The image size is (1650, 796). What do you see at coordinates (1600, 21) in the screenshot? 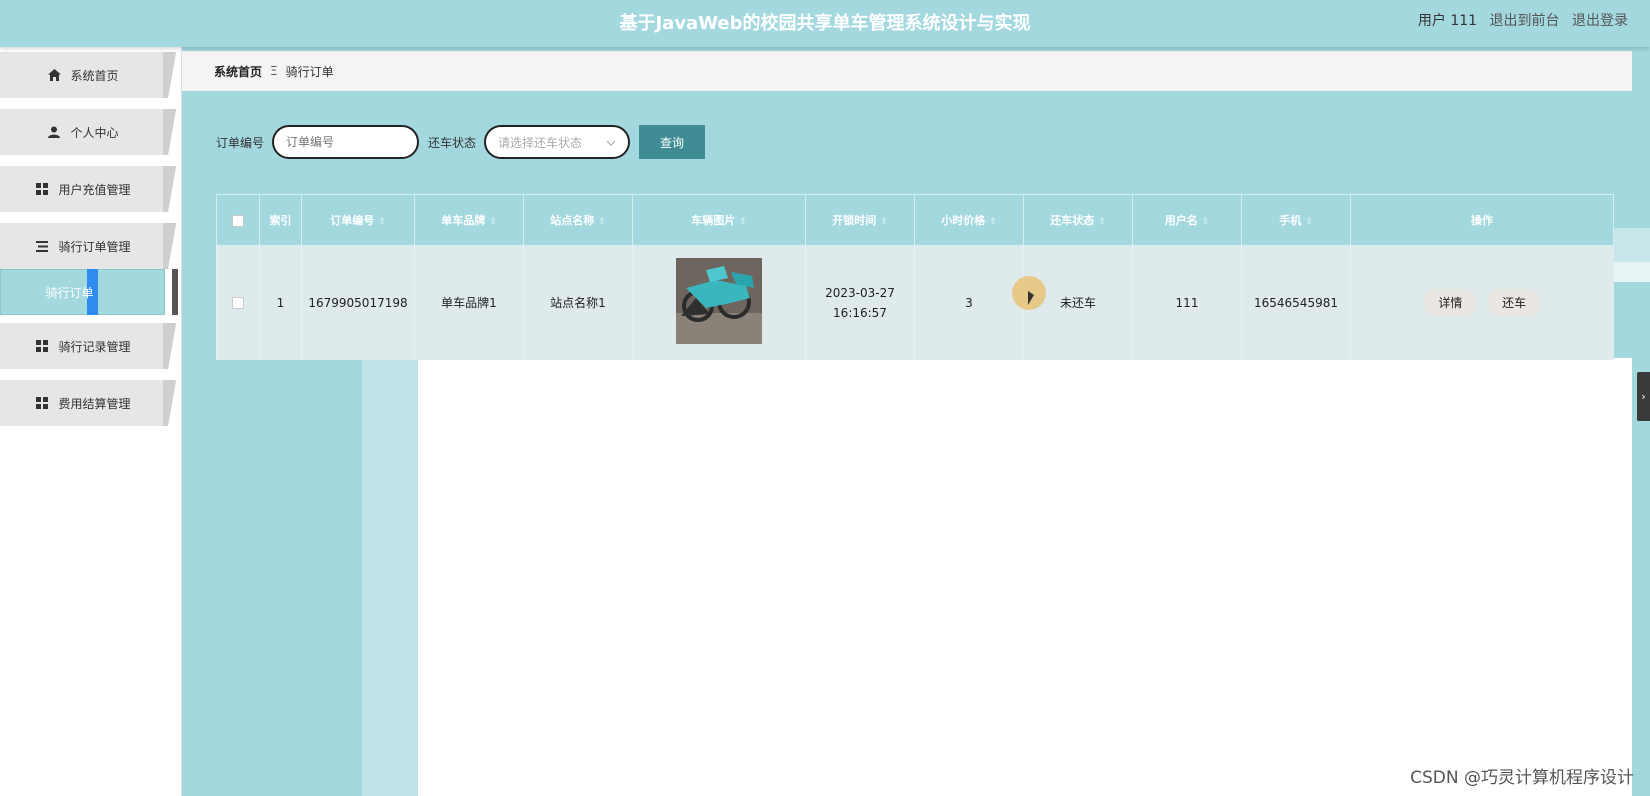
I see `logout-link: 退出登录` at bounding box center [1600, 21].